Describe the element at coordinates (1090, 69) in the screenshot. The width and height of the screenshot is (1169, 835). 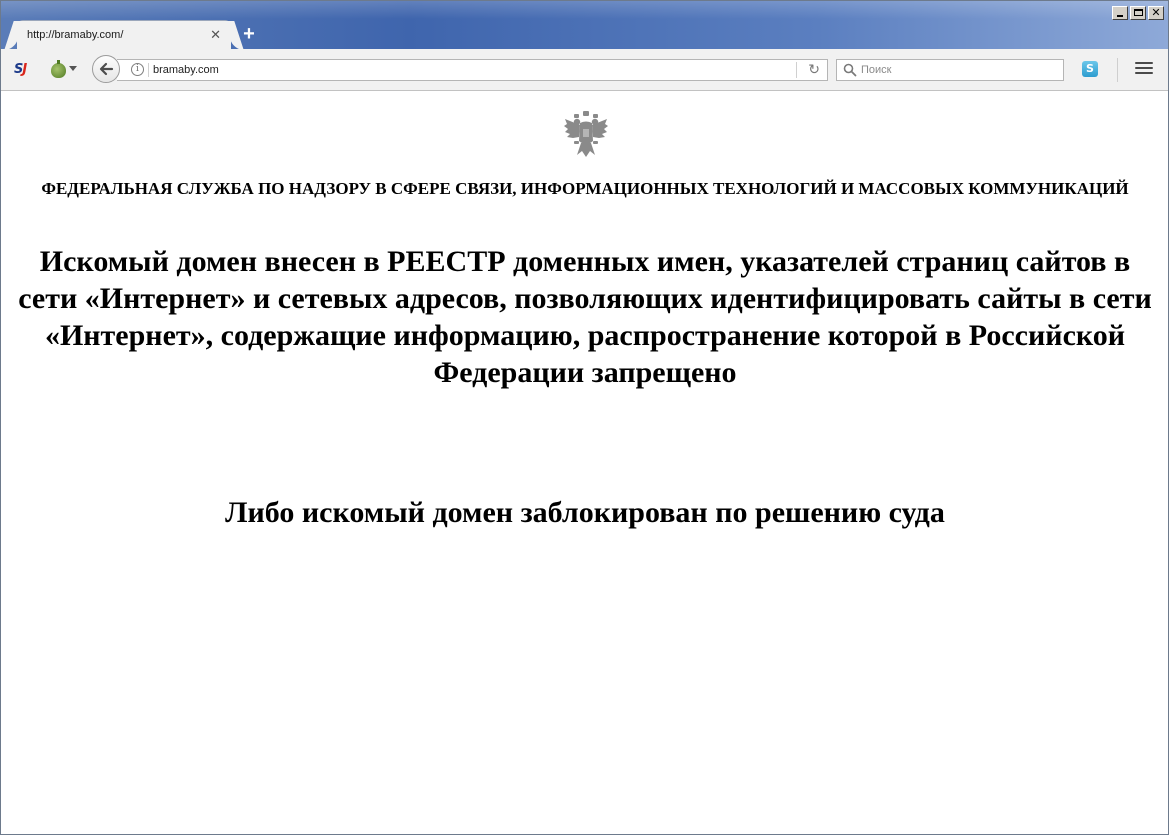
I see `skype-icon: S` at that location.